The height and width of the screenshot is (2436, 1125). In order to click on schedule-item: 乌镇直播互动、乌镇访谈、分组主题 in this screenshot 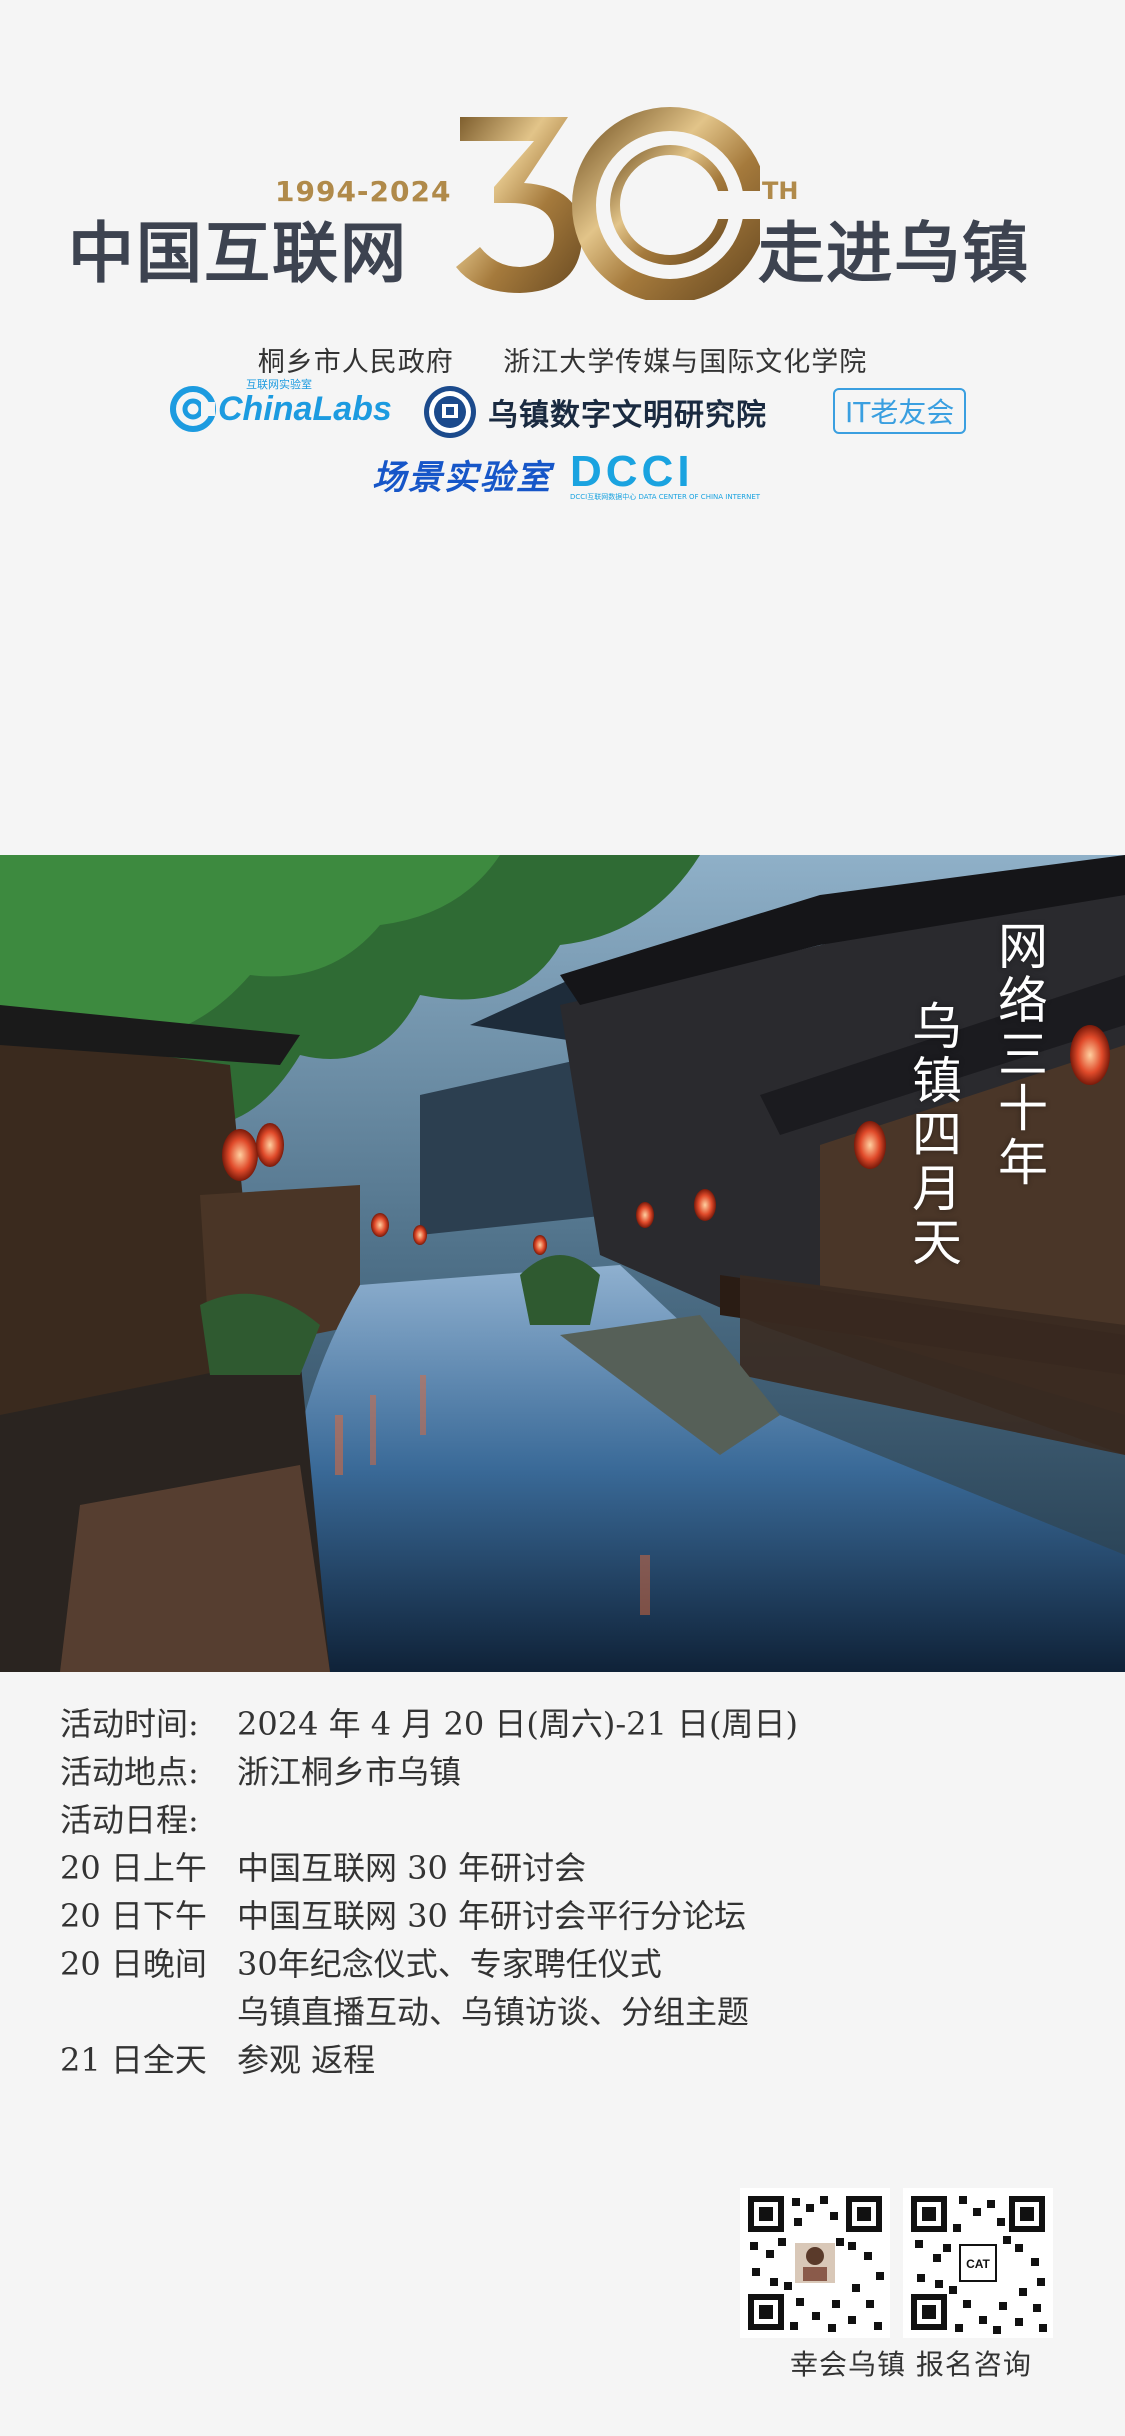, I will do `click(560, 2012)`.